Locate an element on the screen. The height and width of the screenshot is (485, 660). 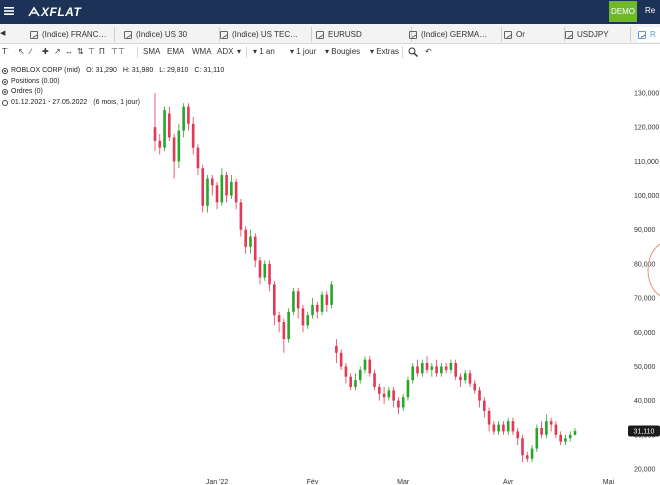
crosshair-tool-icon: ✚ is located at coordinates (45, 52).